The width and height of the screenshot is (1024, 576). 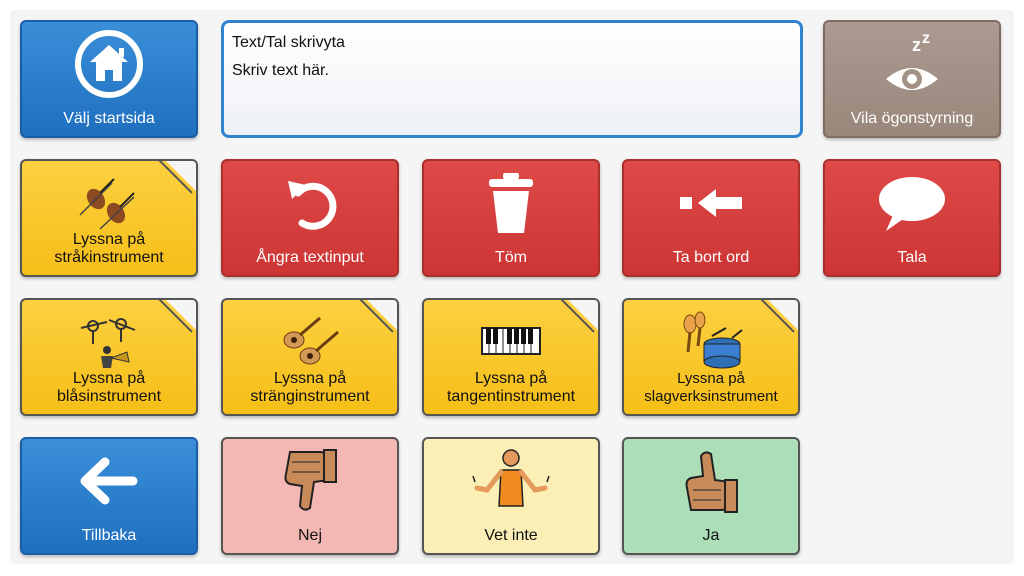 What do you see at coordinates (310, 340) in the screenshot?
I see `guitars-icon` at bounding box center [310, 340].